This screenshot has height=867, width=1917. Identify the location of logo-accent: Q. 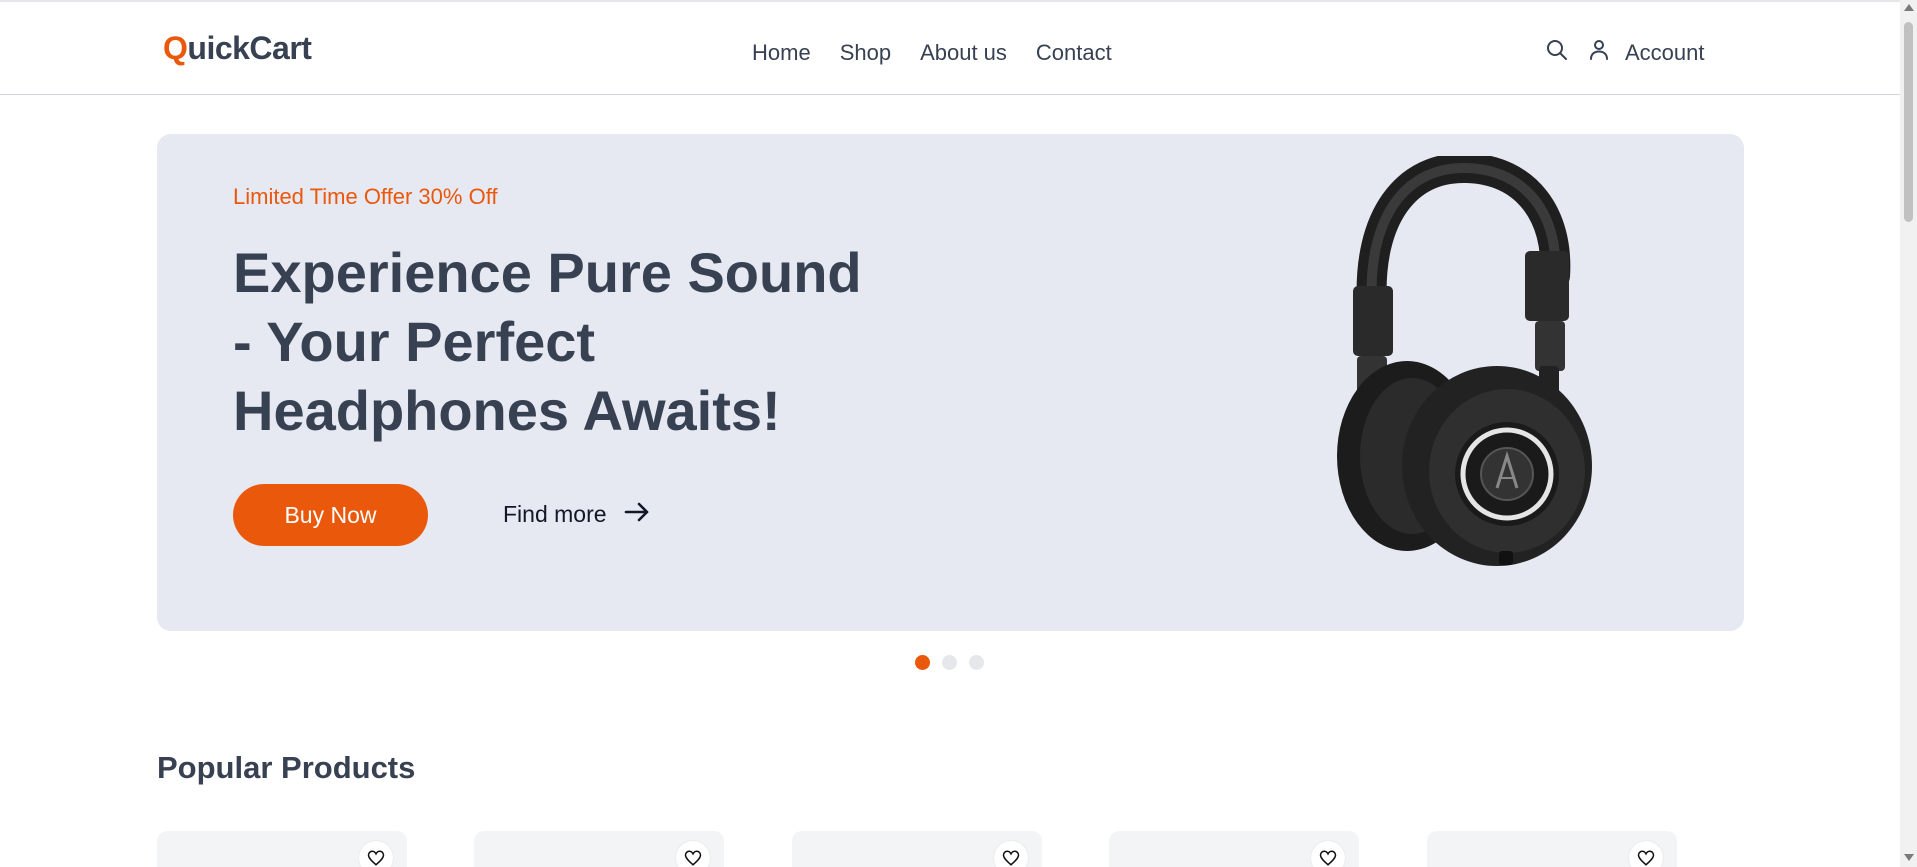
(175, 48).